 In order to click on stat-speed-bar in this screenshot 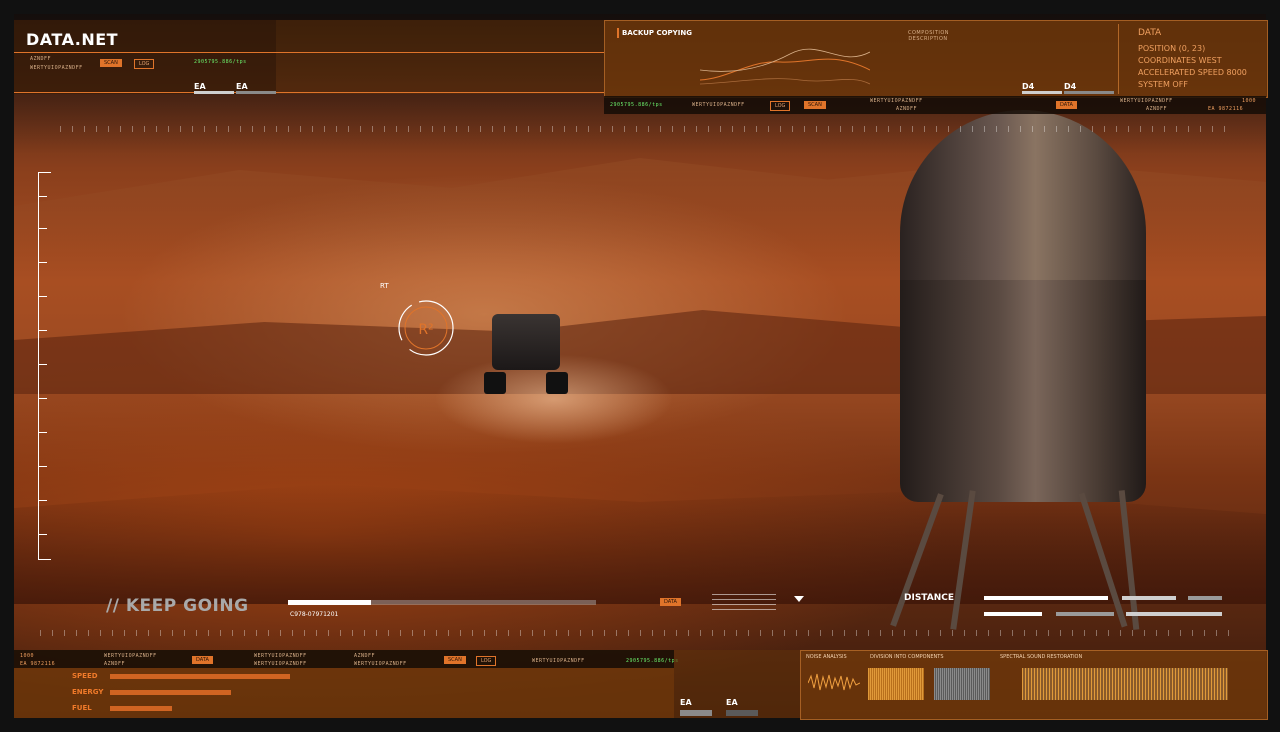, I will do `click(200, 676)`.